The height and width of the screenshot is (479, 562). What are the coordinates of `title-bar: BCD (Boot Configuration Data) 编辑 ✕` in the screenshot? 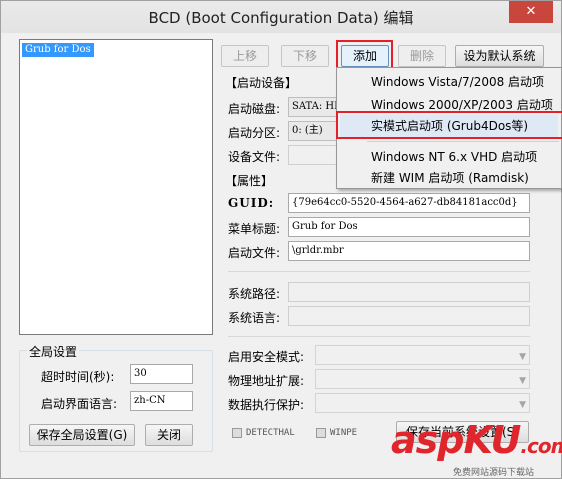 It's located at (281, 17).